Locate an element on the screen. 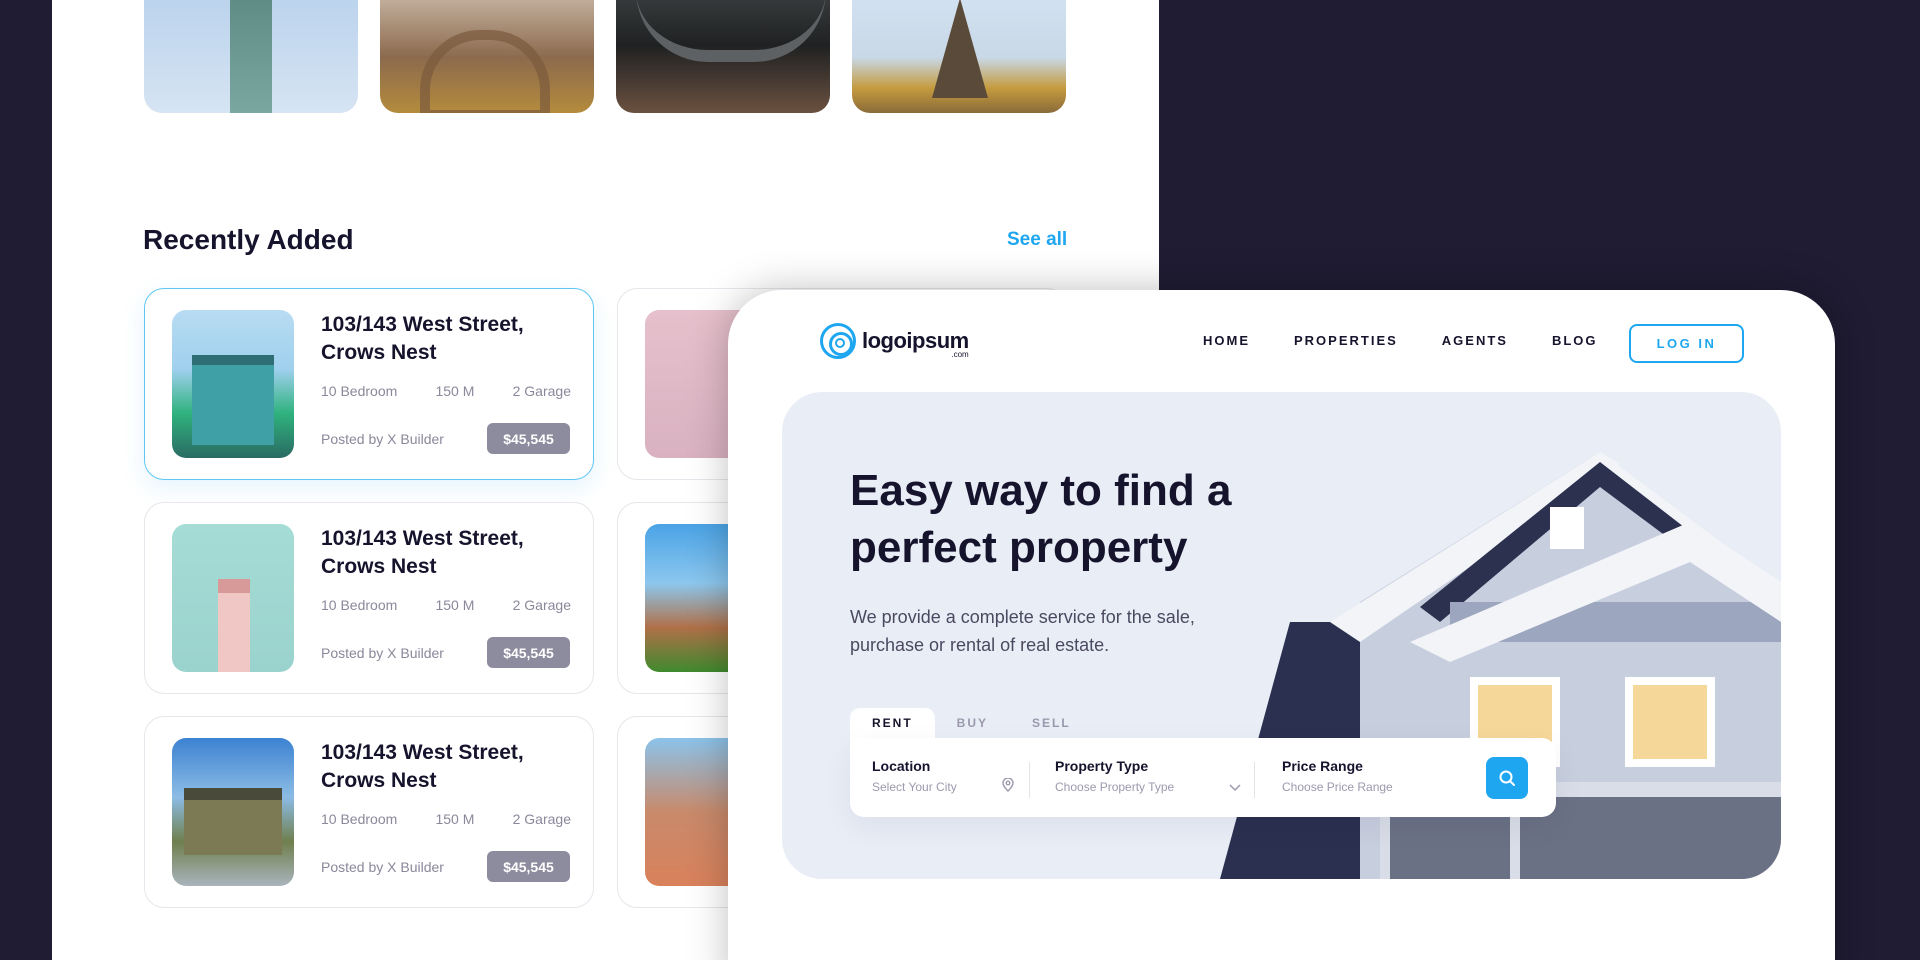 The height and width of the screenshot is (960, 1920). login-button: LOG IN is located at coordinates (1686, 343).